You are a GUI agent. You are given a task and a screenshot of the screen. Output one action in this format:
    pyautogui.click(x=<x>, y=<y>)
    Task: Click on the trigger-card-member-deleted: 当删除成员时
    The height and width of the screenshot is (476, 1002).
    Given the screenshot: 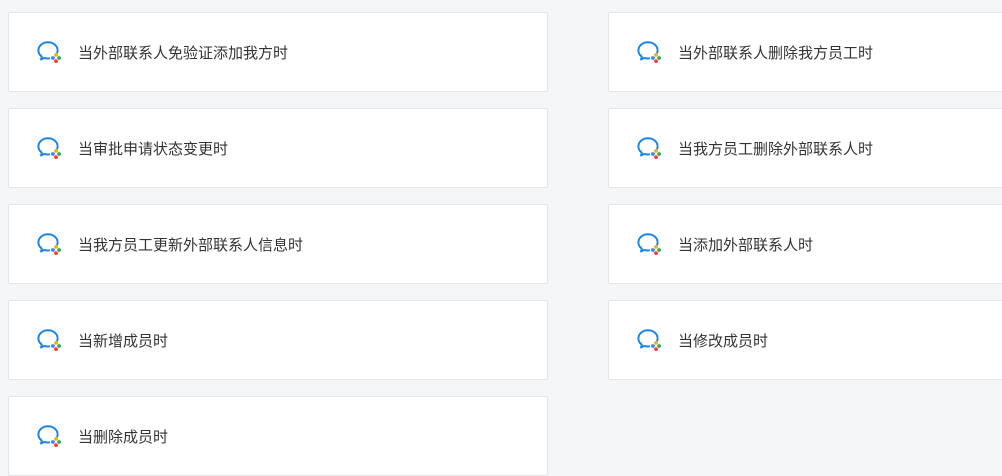 What is the action you would take?
    pyautogui.click(x=278, y=436)
    